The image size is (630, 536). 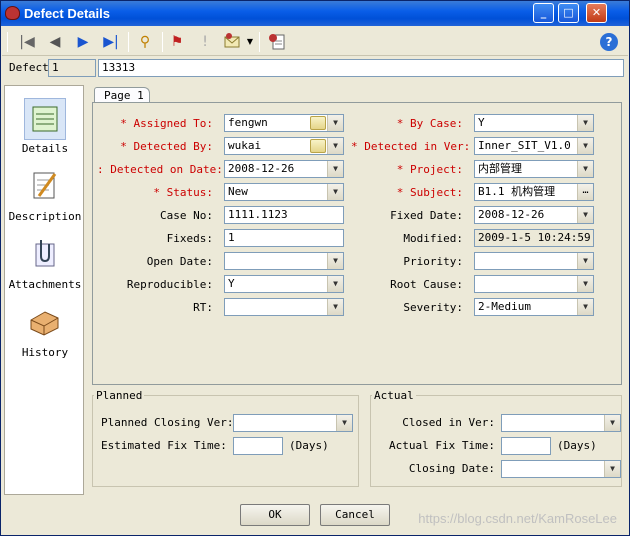 I want to click on first-record-icon: |◀, so click(x=27, y=42).